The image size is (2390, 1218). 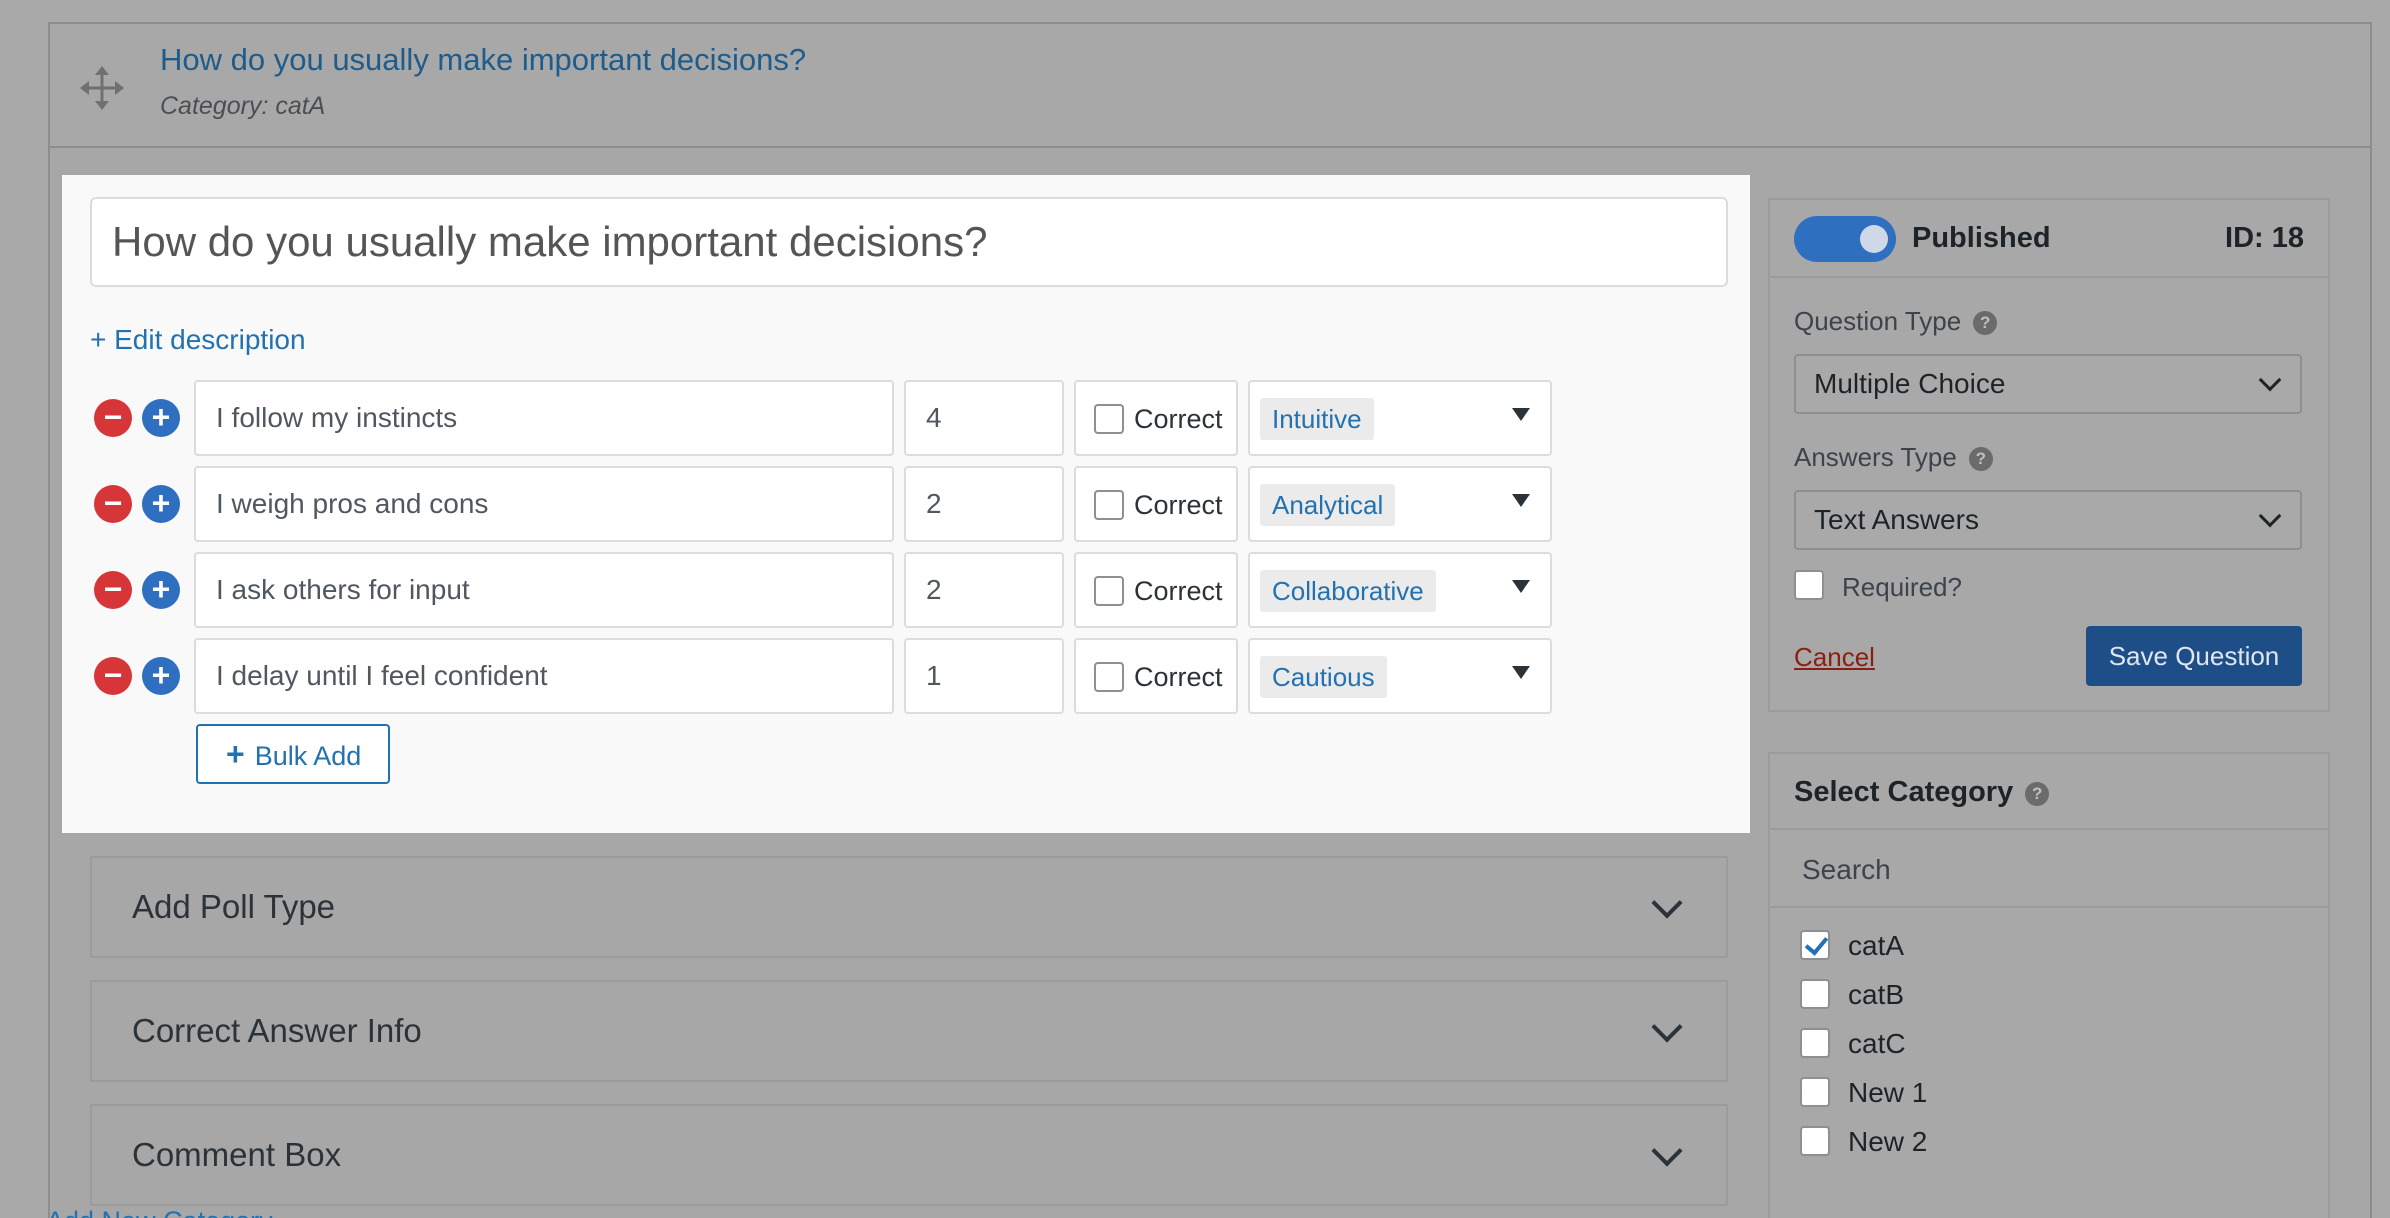 What do you see at coordinates (1328, 505) in the screenshot?
I see `answer-type-tag: Analytical` at bounding box center [1328, 505].